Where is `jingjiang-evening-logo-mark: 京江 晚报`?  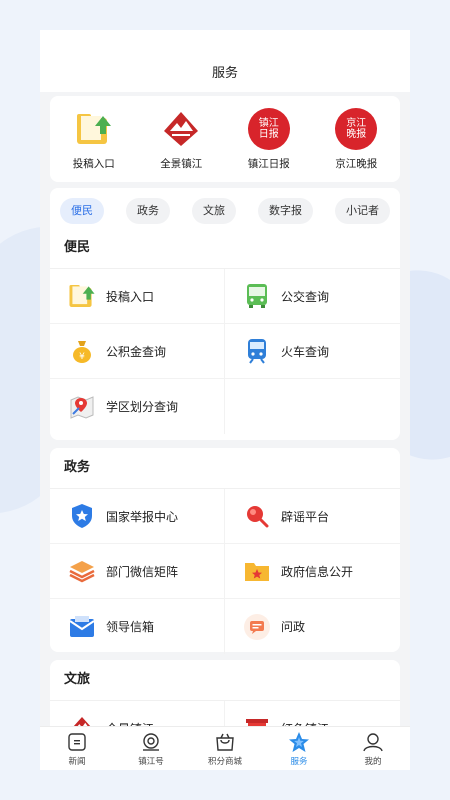
jingjiang-evening-logo-mark: 京江 晚报 is located at coordinates (356, 129).